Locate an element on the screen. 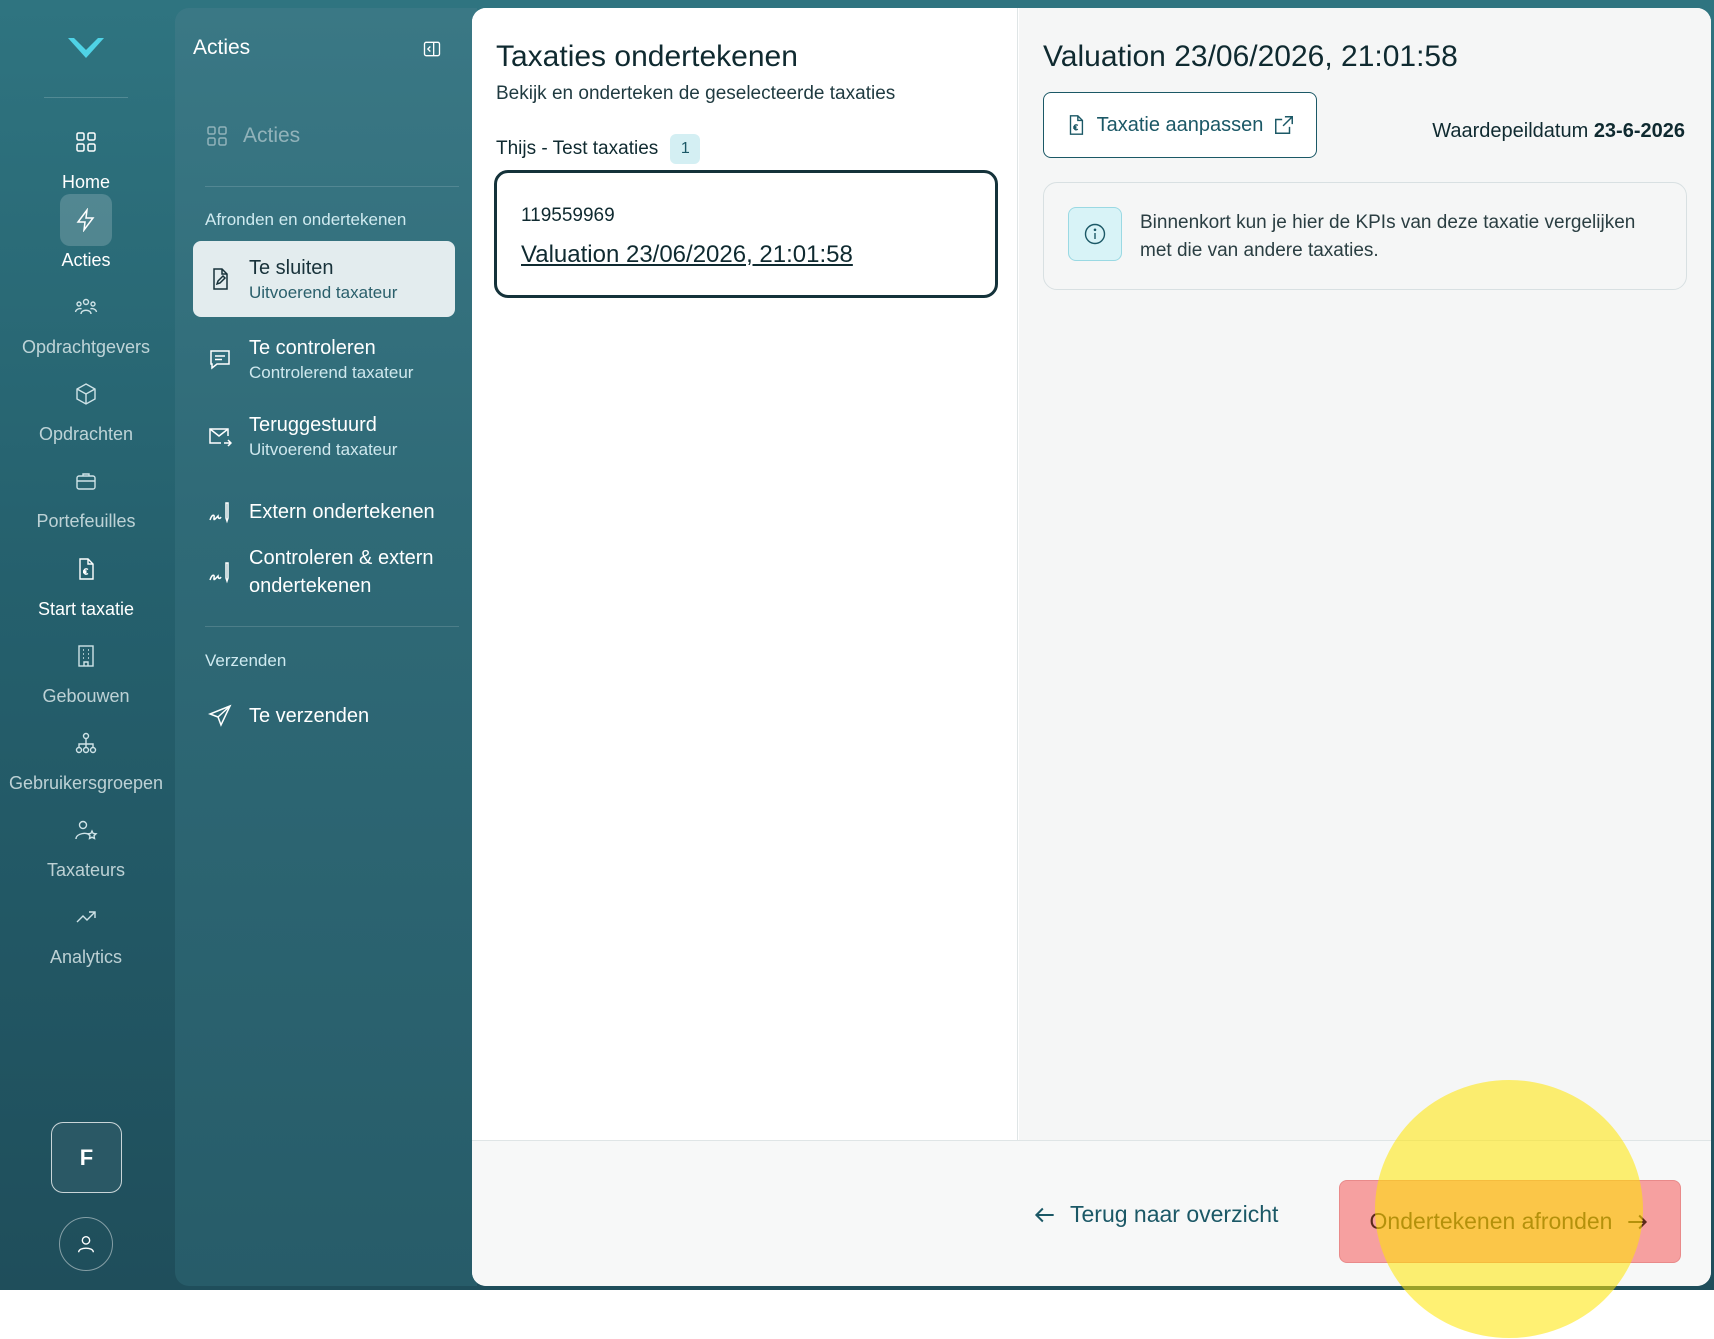 This screenshot has height=1339, width=1714. send-icon is located at coordinates (220, 716).